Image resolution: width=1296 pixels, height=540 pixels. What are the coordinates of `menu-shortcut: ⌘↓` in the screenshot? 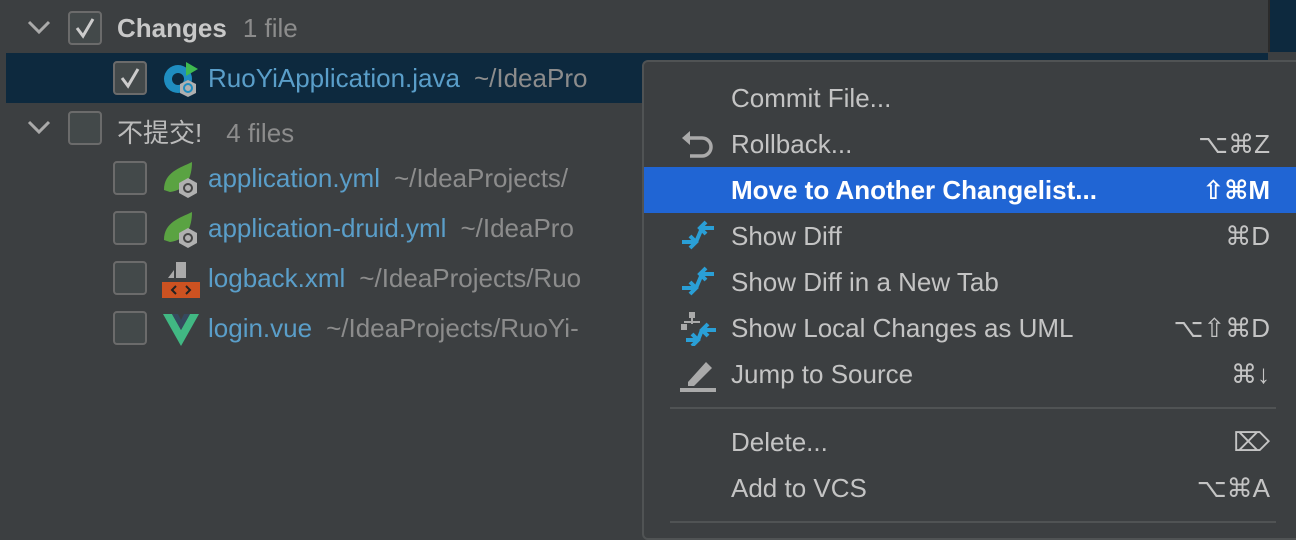 It's located at (1250, 373).